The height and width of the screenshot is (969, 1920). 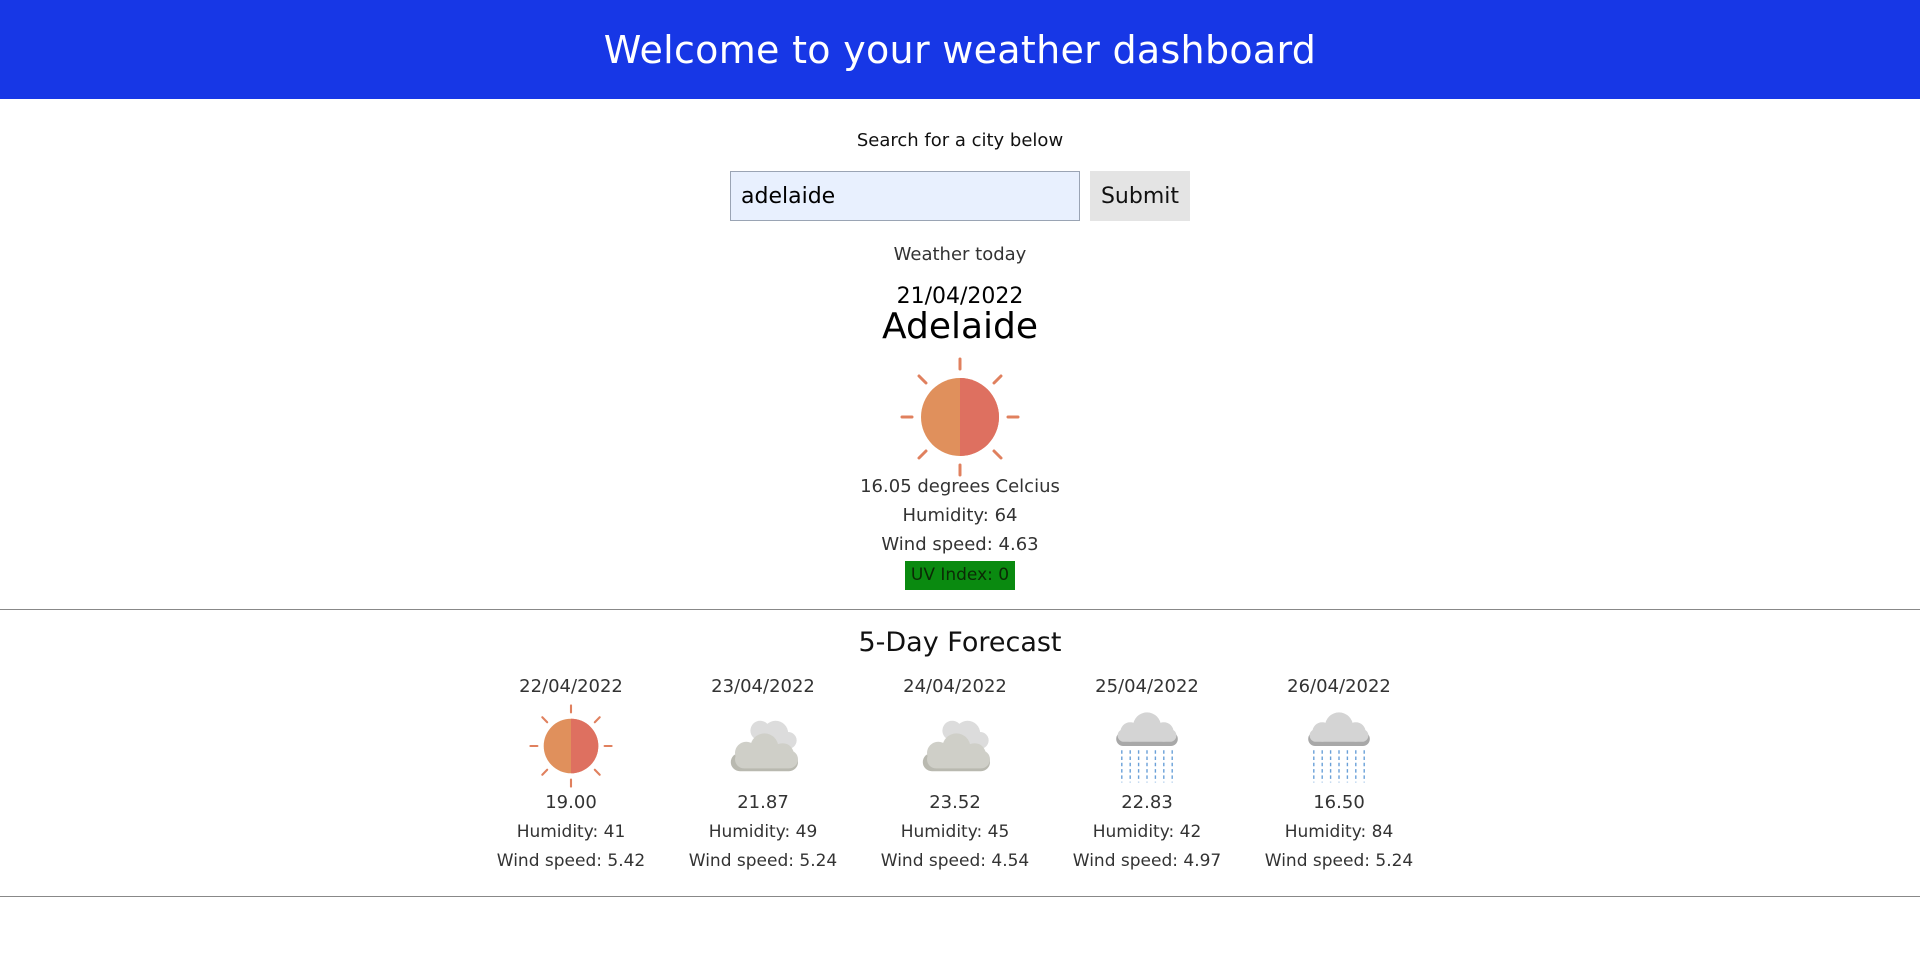 What do you see at coordinates (571, 802) in the screenshot?
I see `forecast-temperature: 19.00` at bounding box center [571, 802].